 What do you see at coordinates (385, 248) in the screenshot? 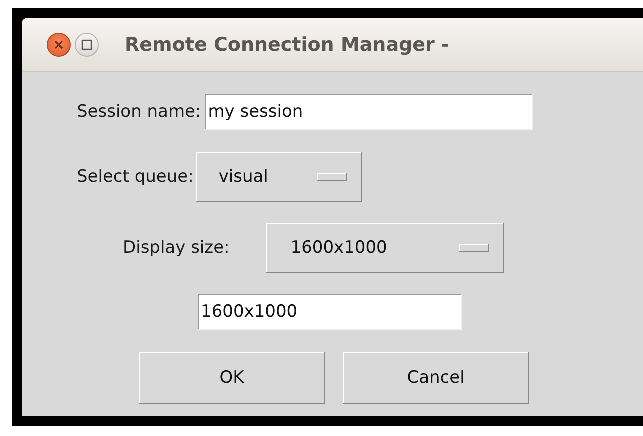
I see `display-size-dropdown: 1600x1000` at bounding box center [385, 248].